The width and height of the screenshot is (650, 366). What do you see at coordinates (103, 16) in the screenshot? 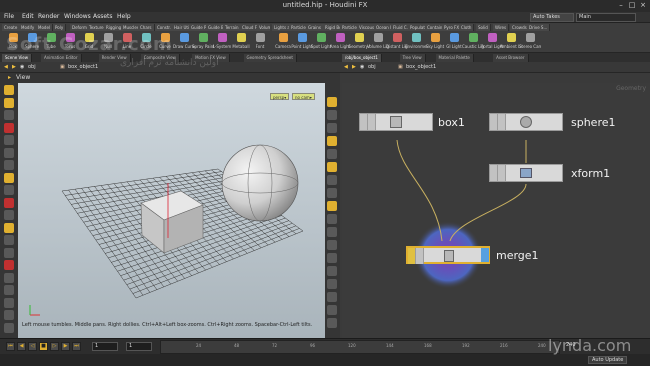
I see `menu-assets: Assets` at bounding box center [103, 16].